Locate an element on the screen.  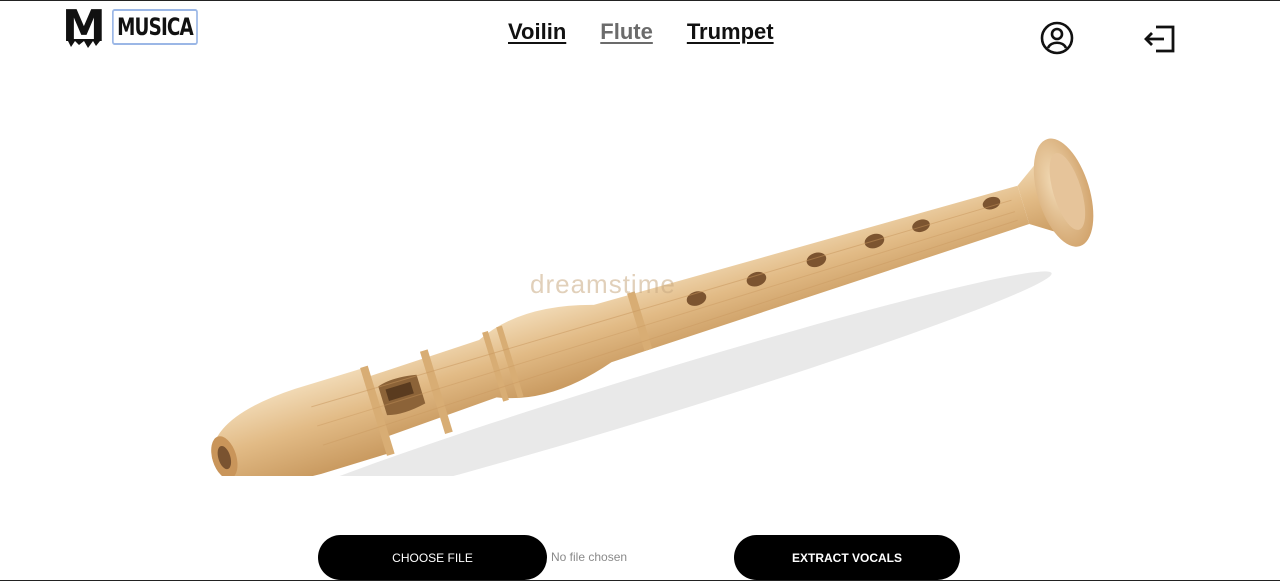
logout-button is located at coordinates (1160, 41).